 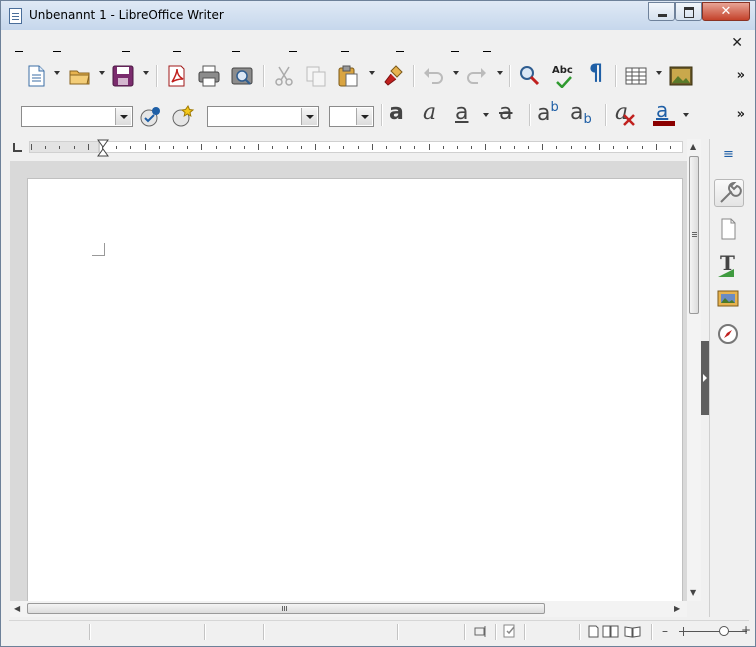 I want to click on clear-formatting-button: a, so click(x=626, y=114).